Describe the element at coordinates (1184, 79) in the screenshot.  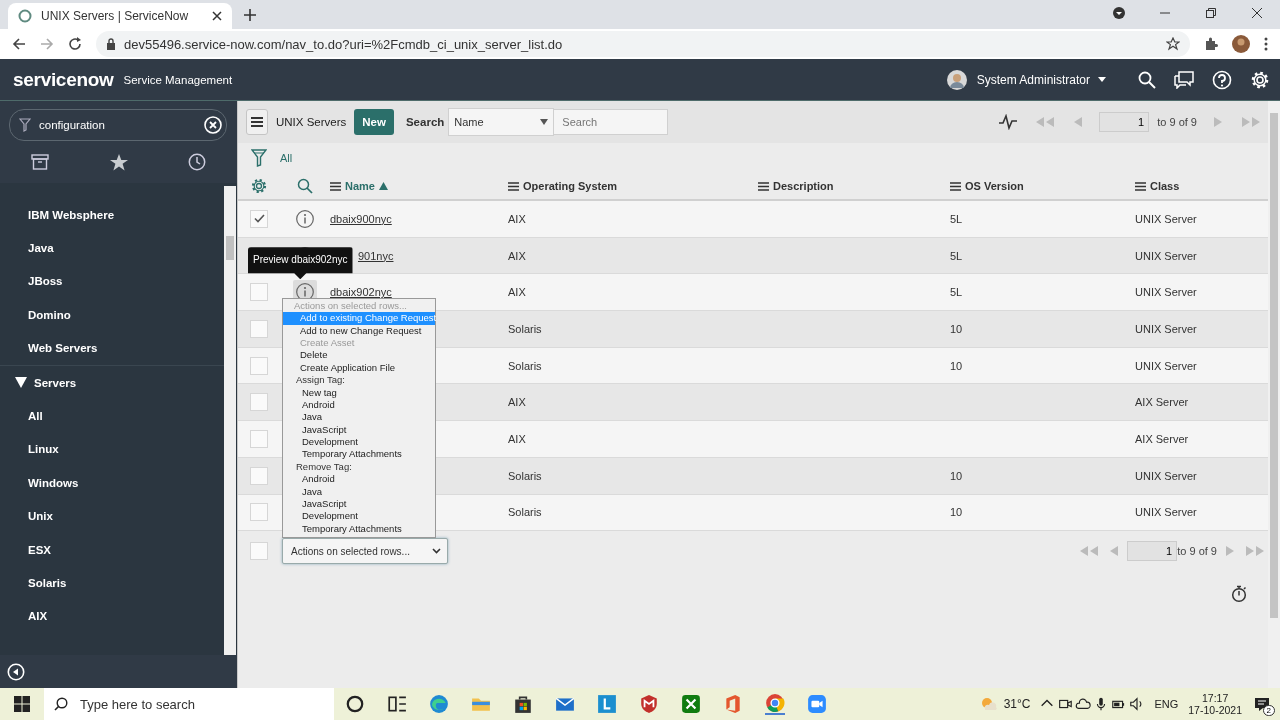
I see `chat-icon` at that location.